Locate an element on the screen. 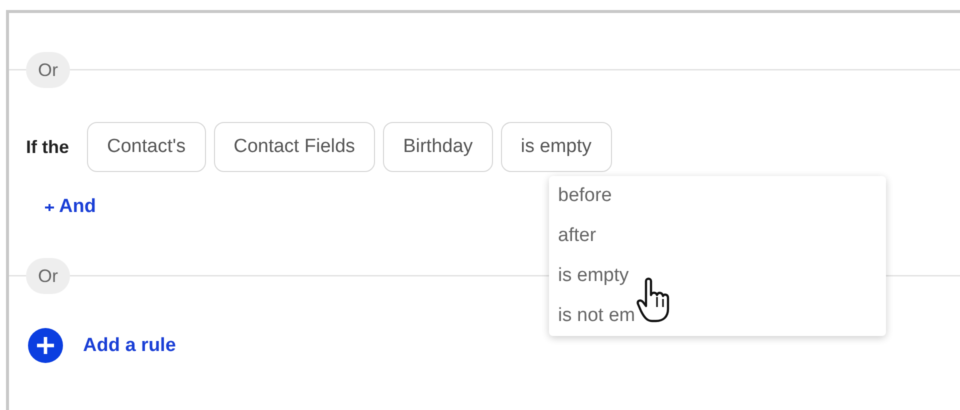  dropdown-option: before is located at coordinates (717, 196).